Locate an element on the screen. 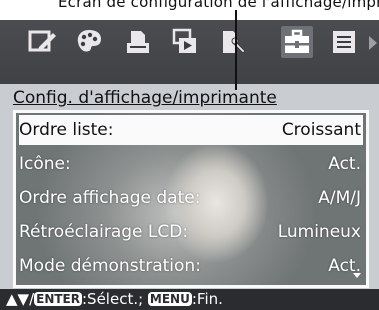  toolbox-icon is located at coordinates (297, 42).